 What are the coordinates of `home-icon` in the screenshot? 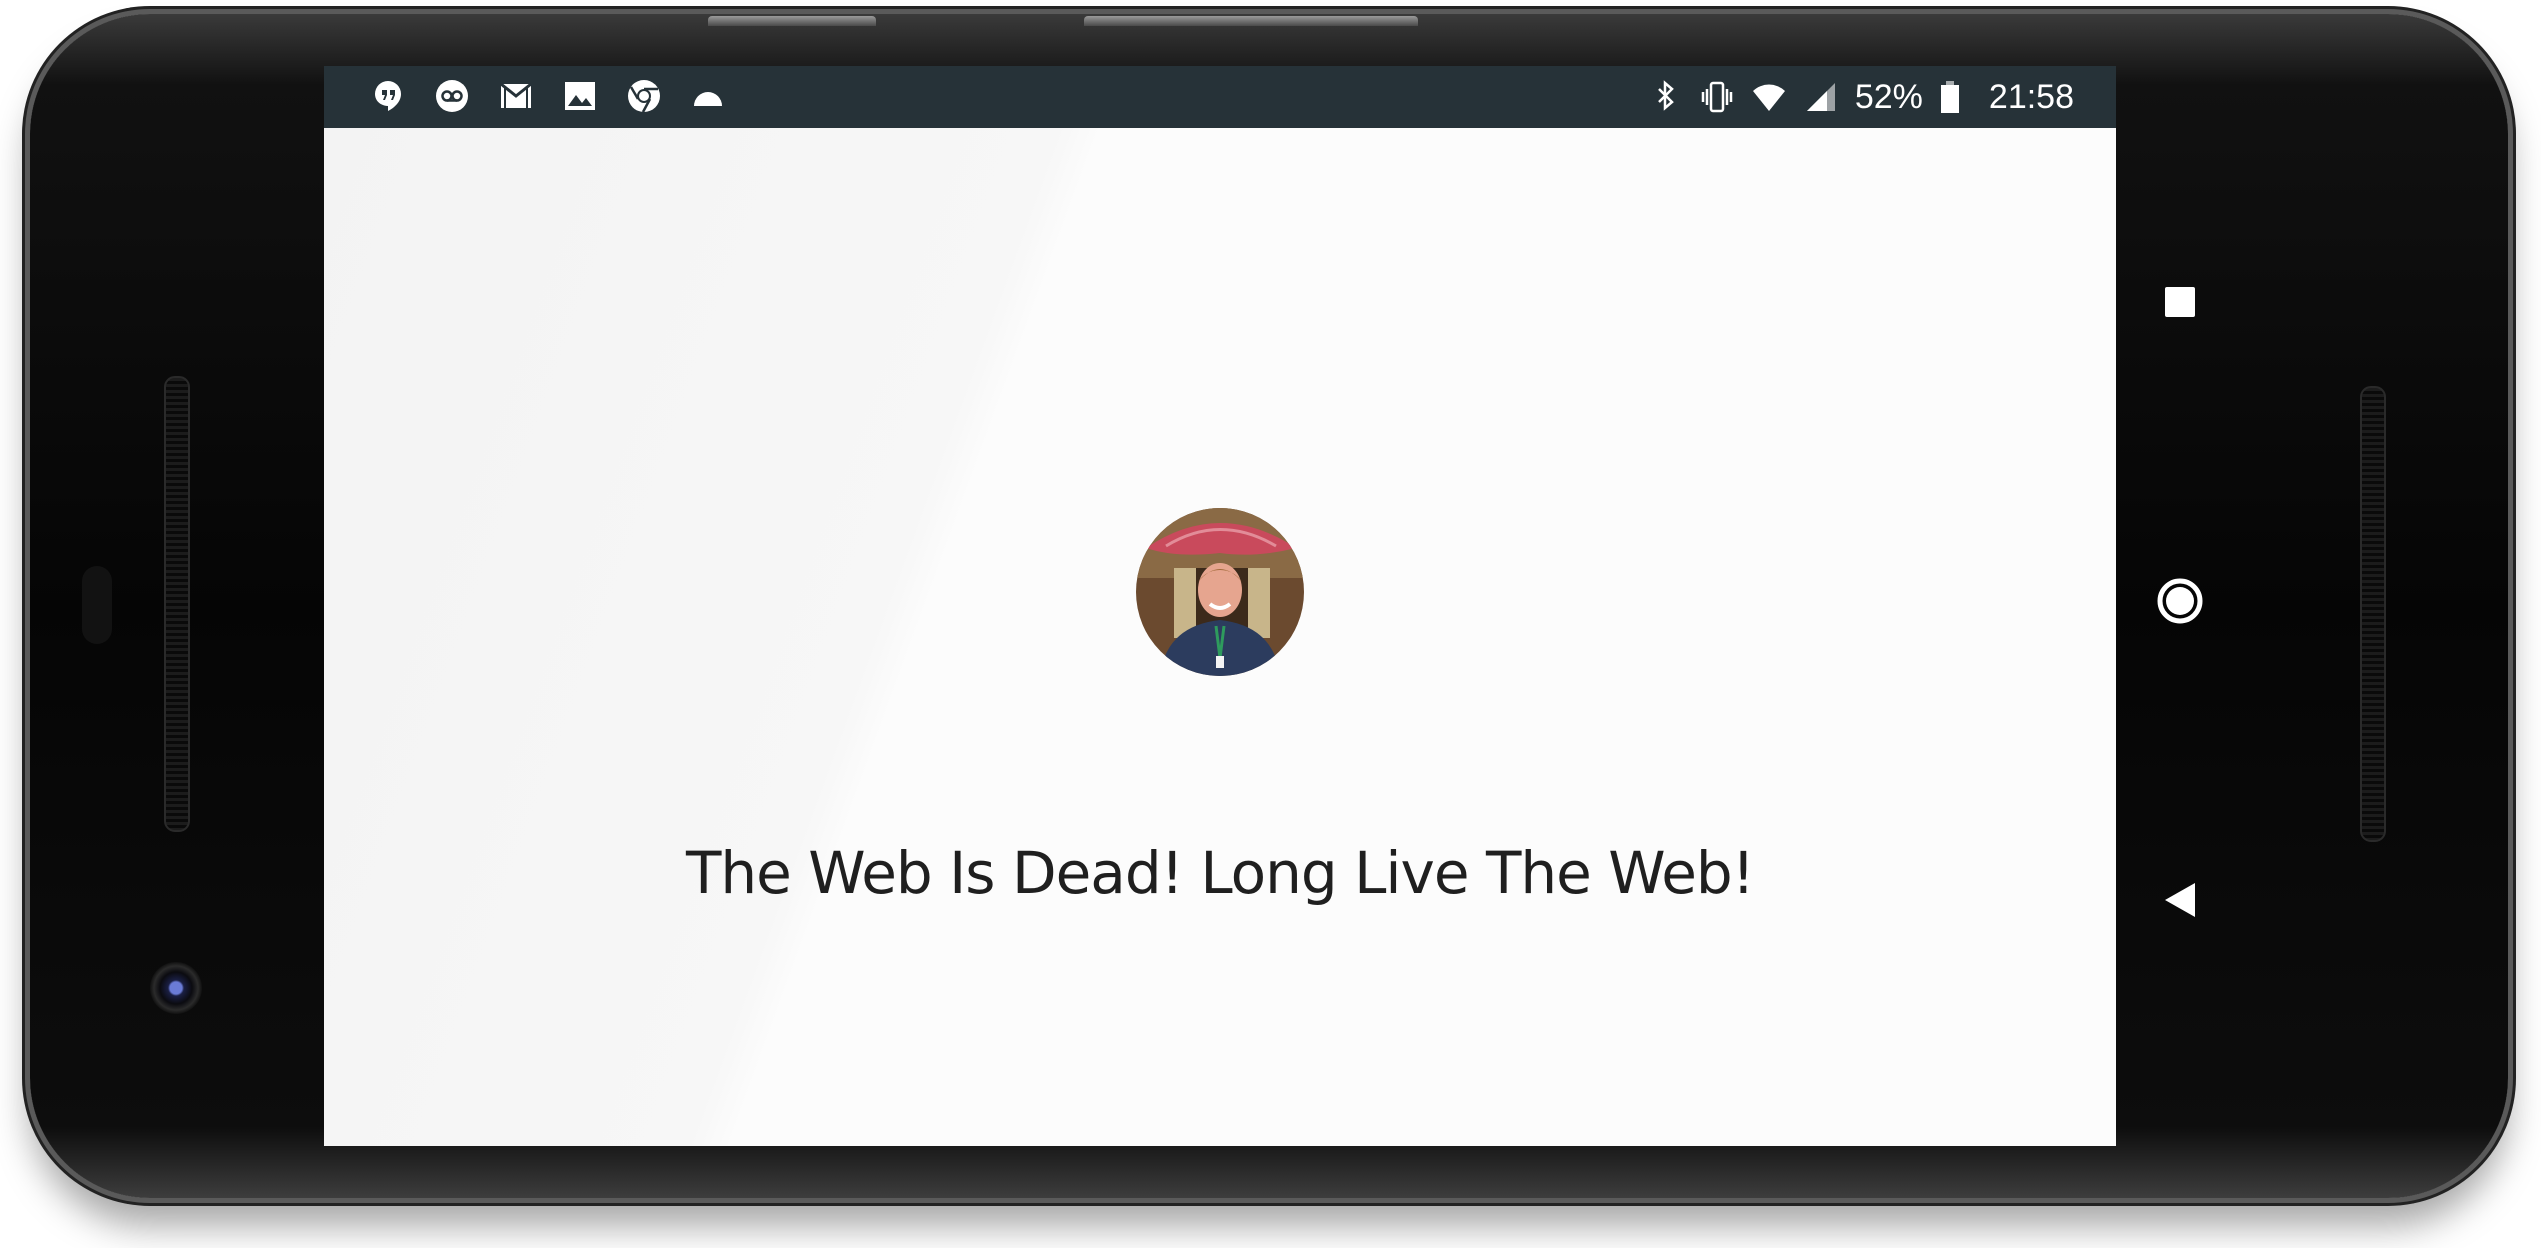 It's located at (2180, 601).